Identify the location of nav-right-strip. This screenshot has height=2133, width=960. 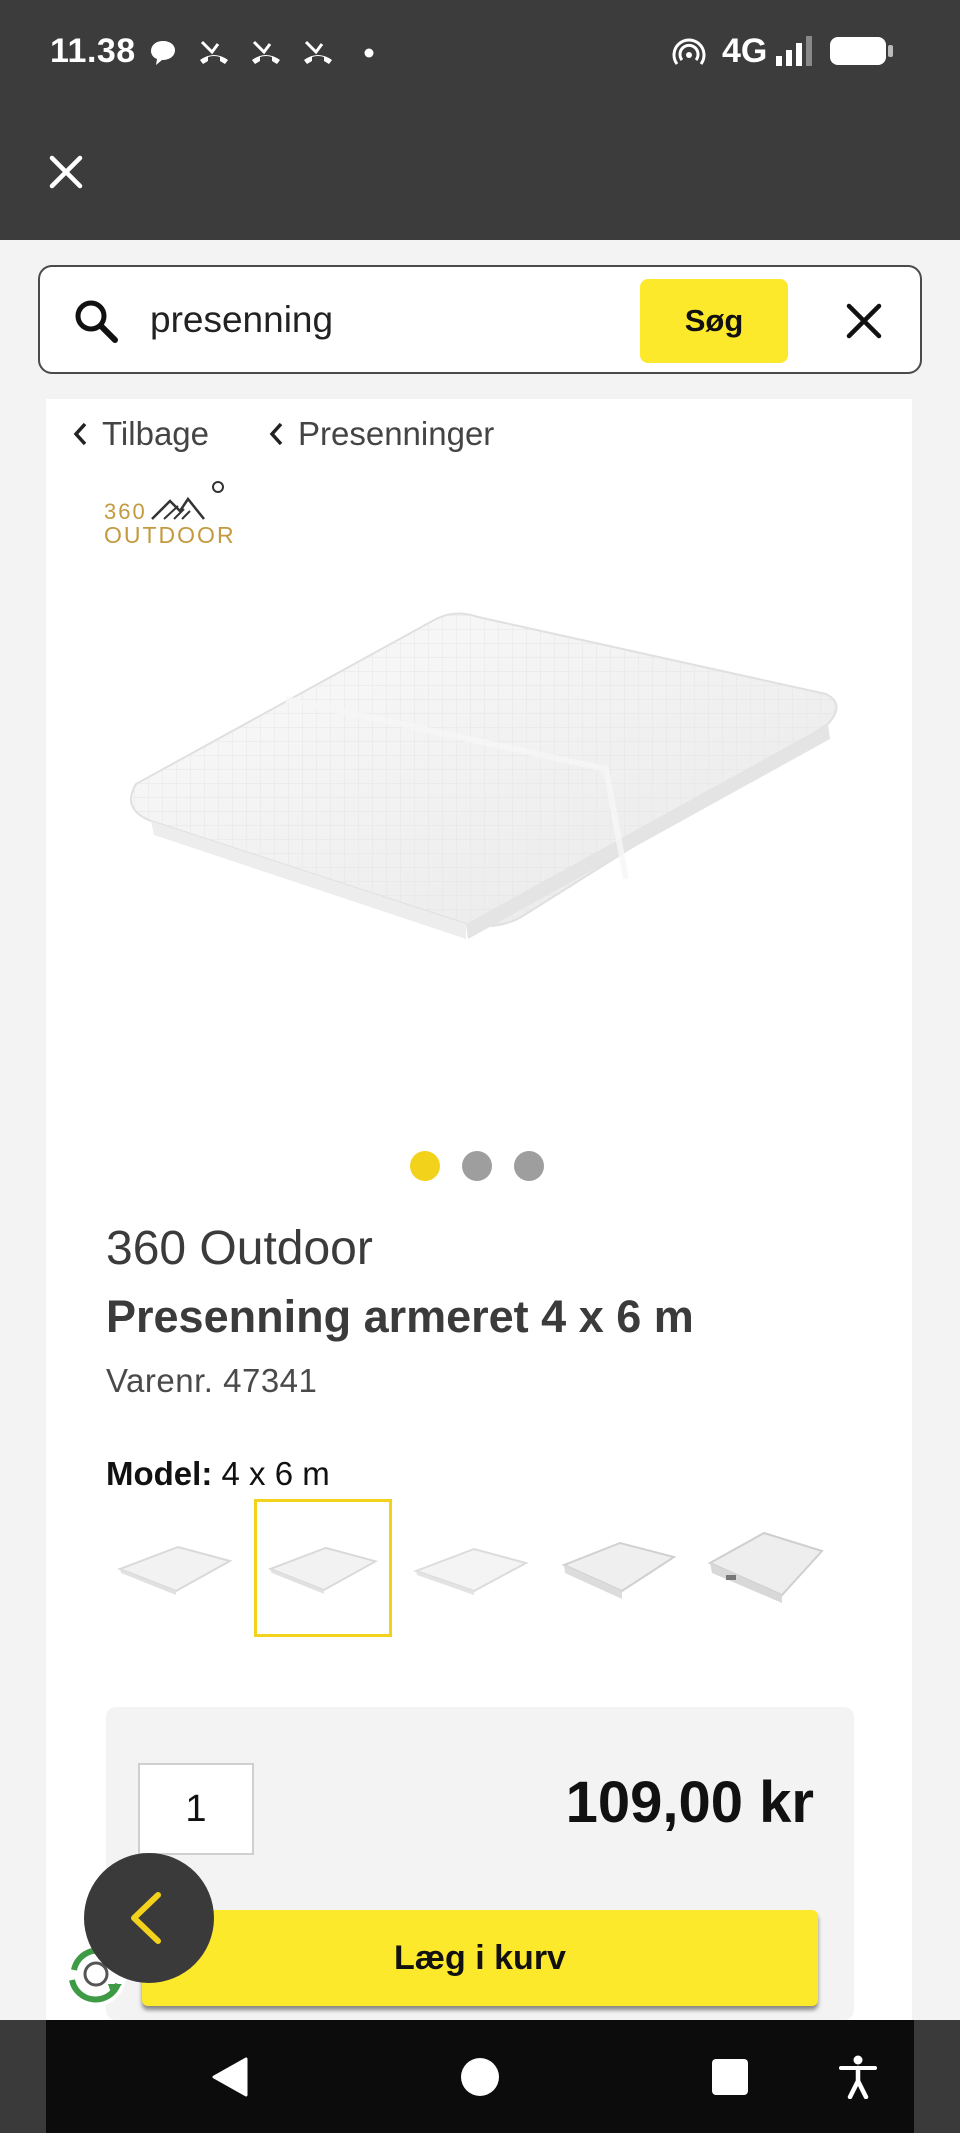
(937, 2076).